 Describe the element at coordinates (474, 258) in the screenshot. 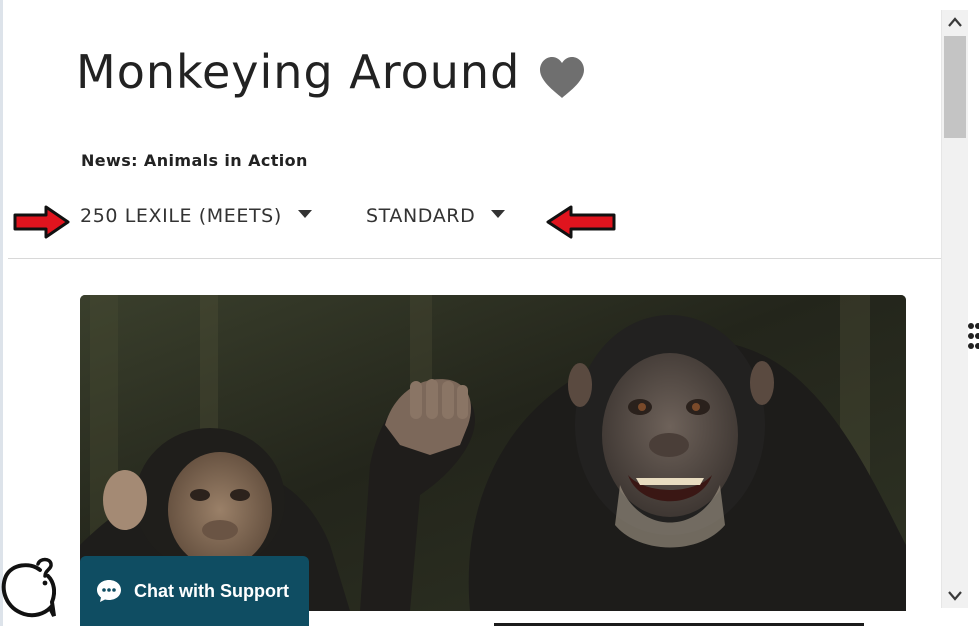

I see `header-divider` at that location.